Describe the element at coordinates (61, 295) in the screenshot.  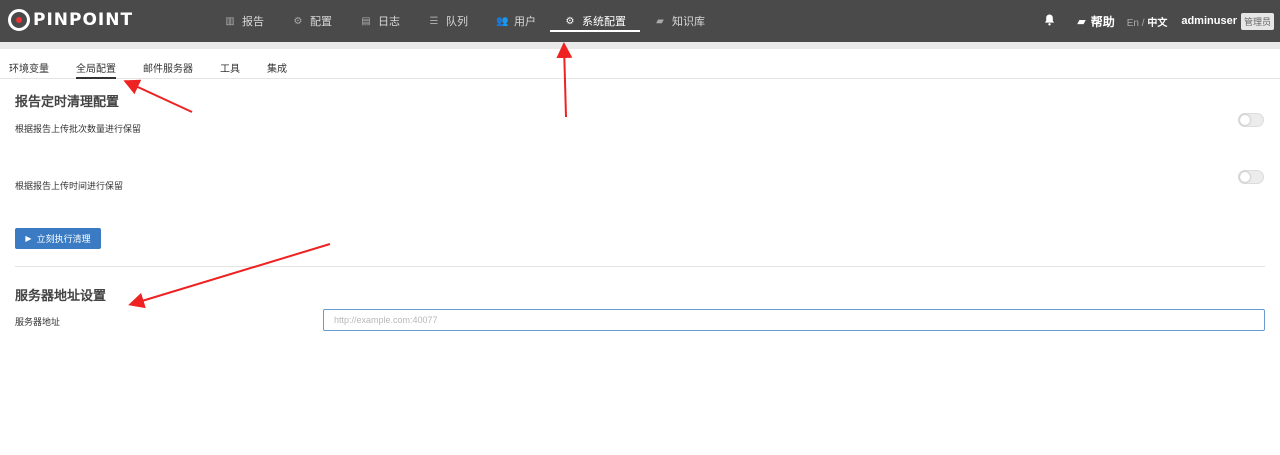
I see `server-section-title: 服务器地址设置` at that location.